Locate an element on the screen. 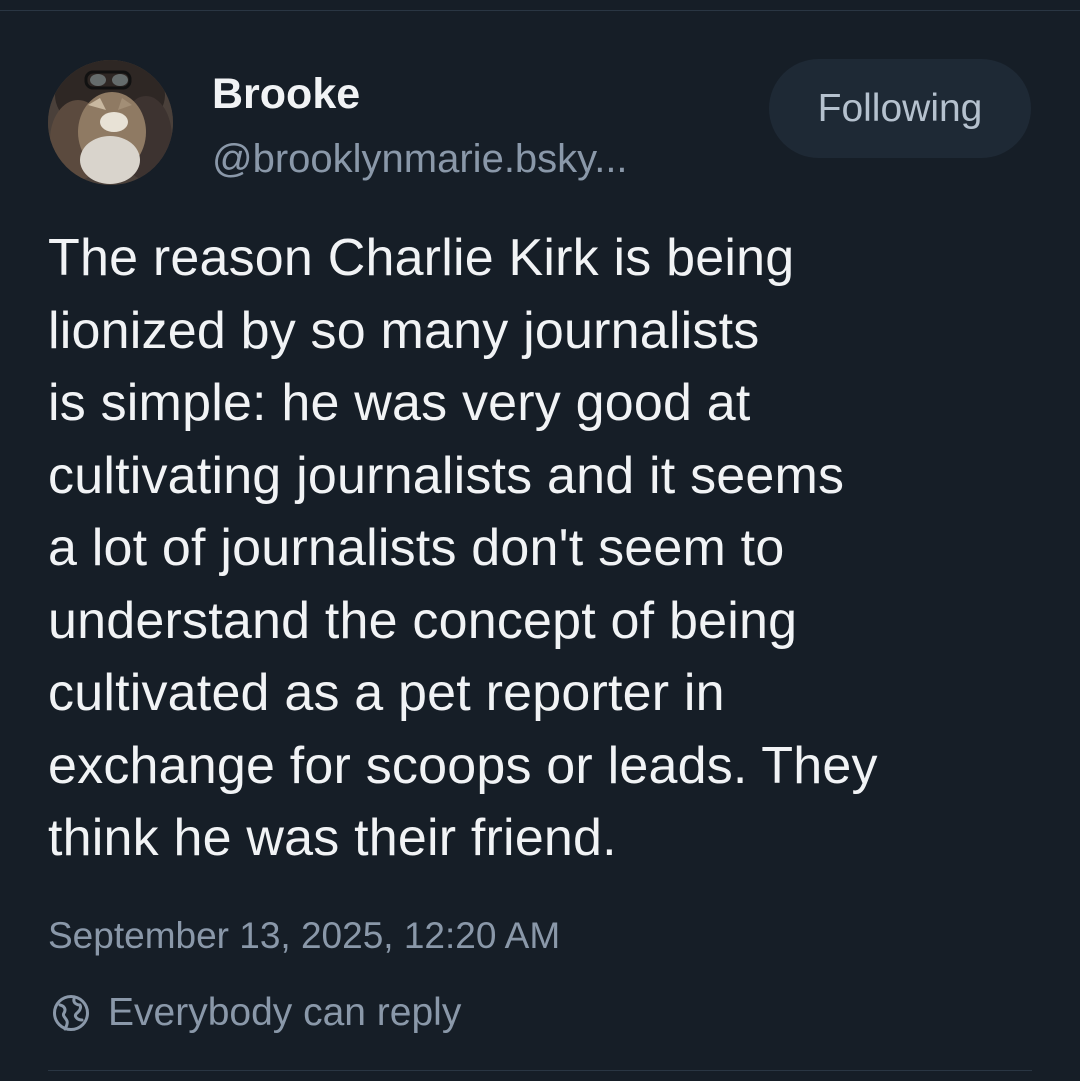 Image resolution: width=1080 pixels, height=1081 pixels. avatar-image is located at coordinates (110, 122).